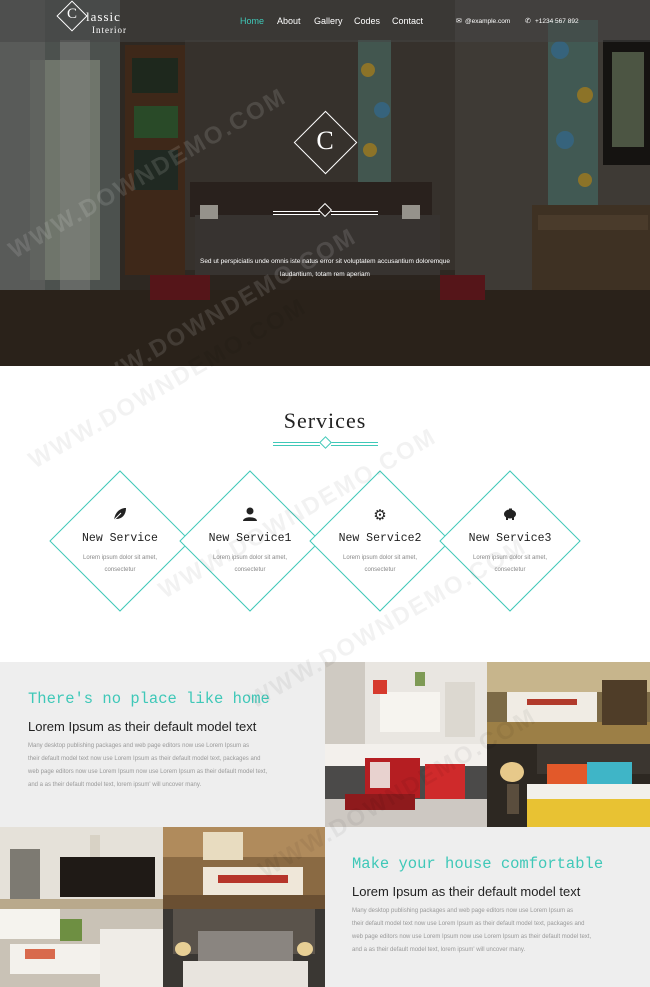  I want to click on leaf-icon, so click(120, 516).